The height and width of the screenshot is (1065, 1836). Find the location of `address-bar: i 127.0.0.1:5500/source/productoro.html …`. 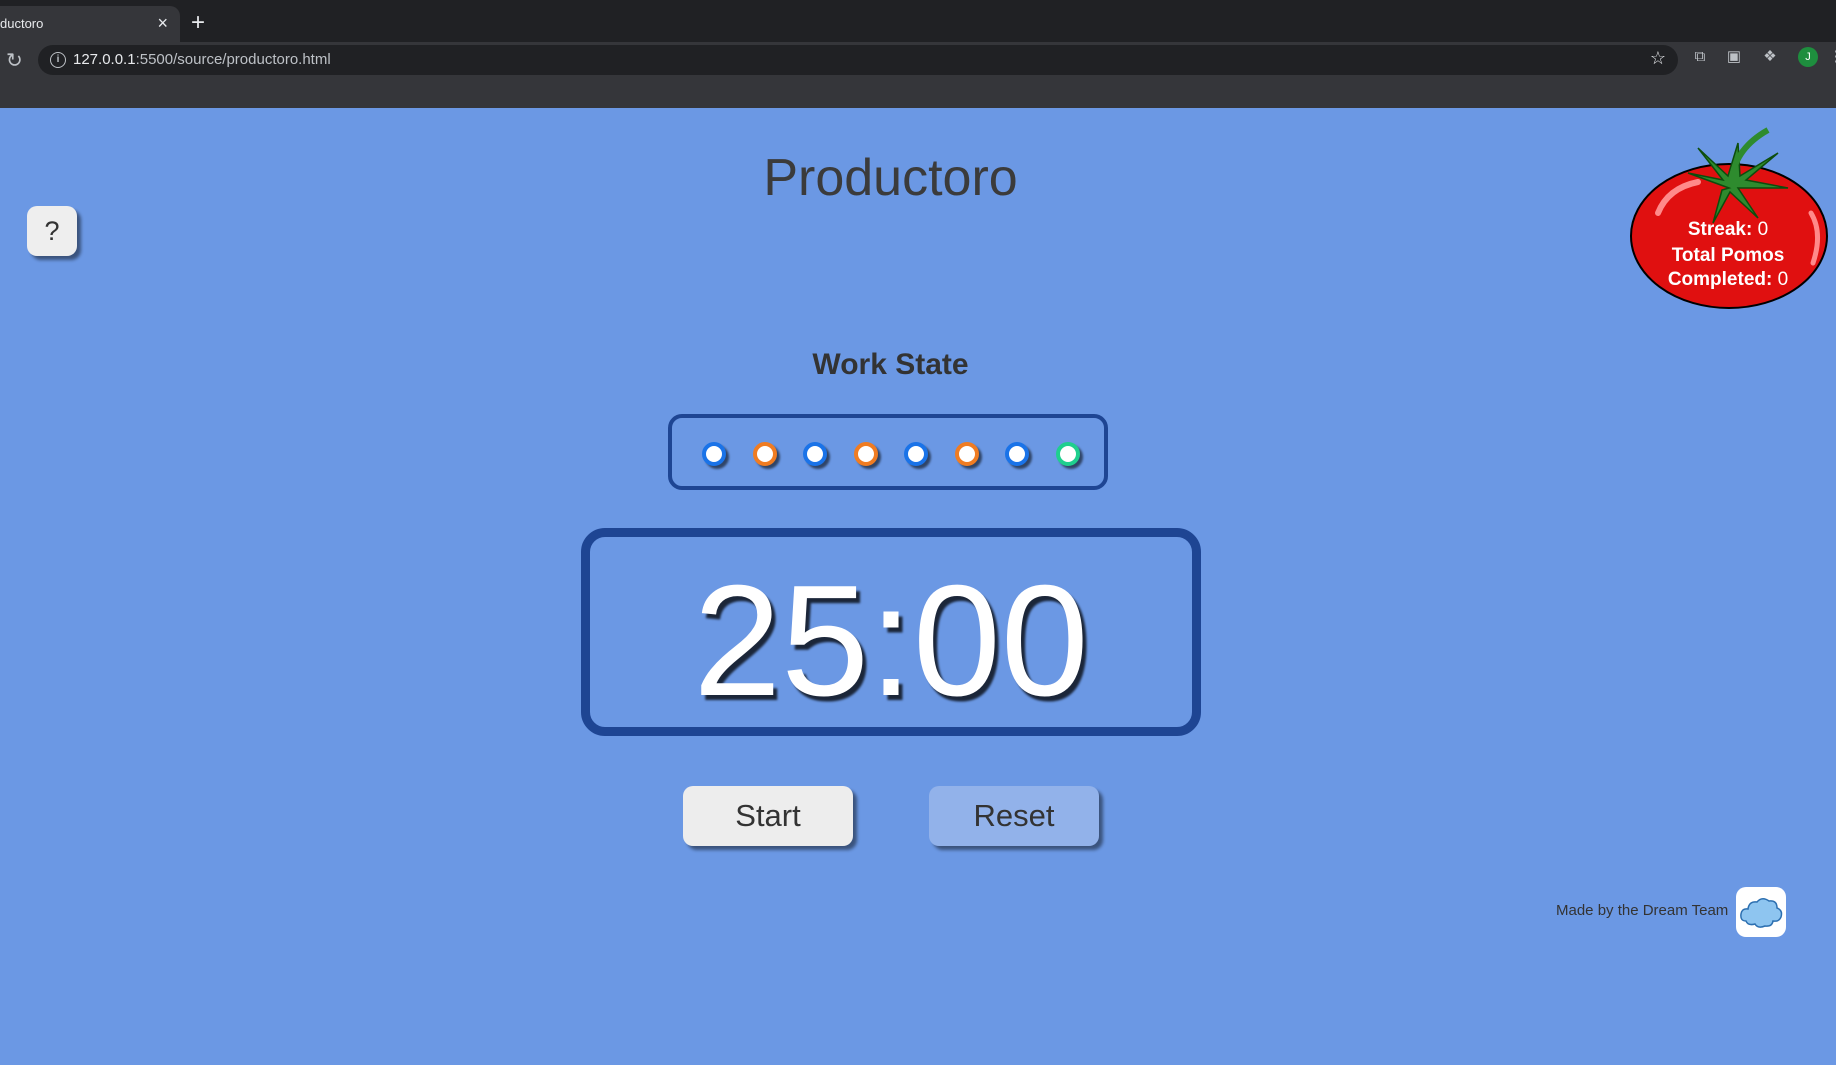

address-bar: i 127.0.0.1:5500/source/productoro.html … is located at coordinates (858, 60).